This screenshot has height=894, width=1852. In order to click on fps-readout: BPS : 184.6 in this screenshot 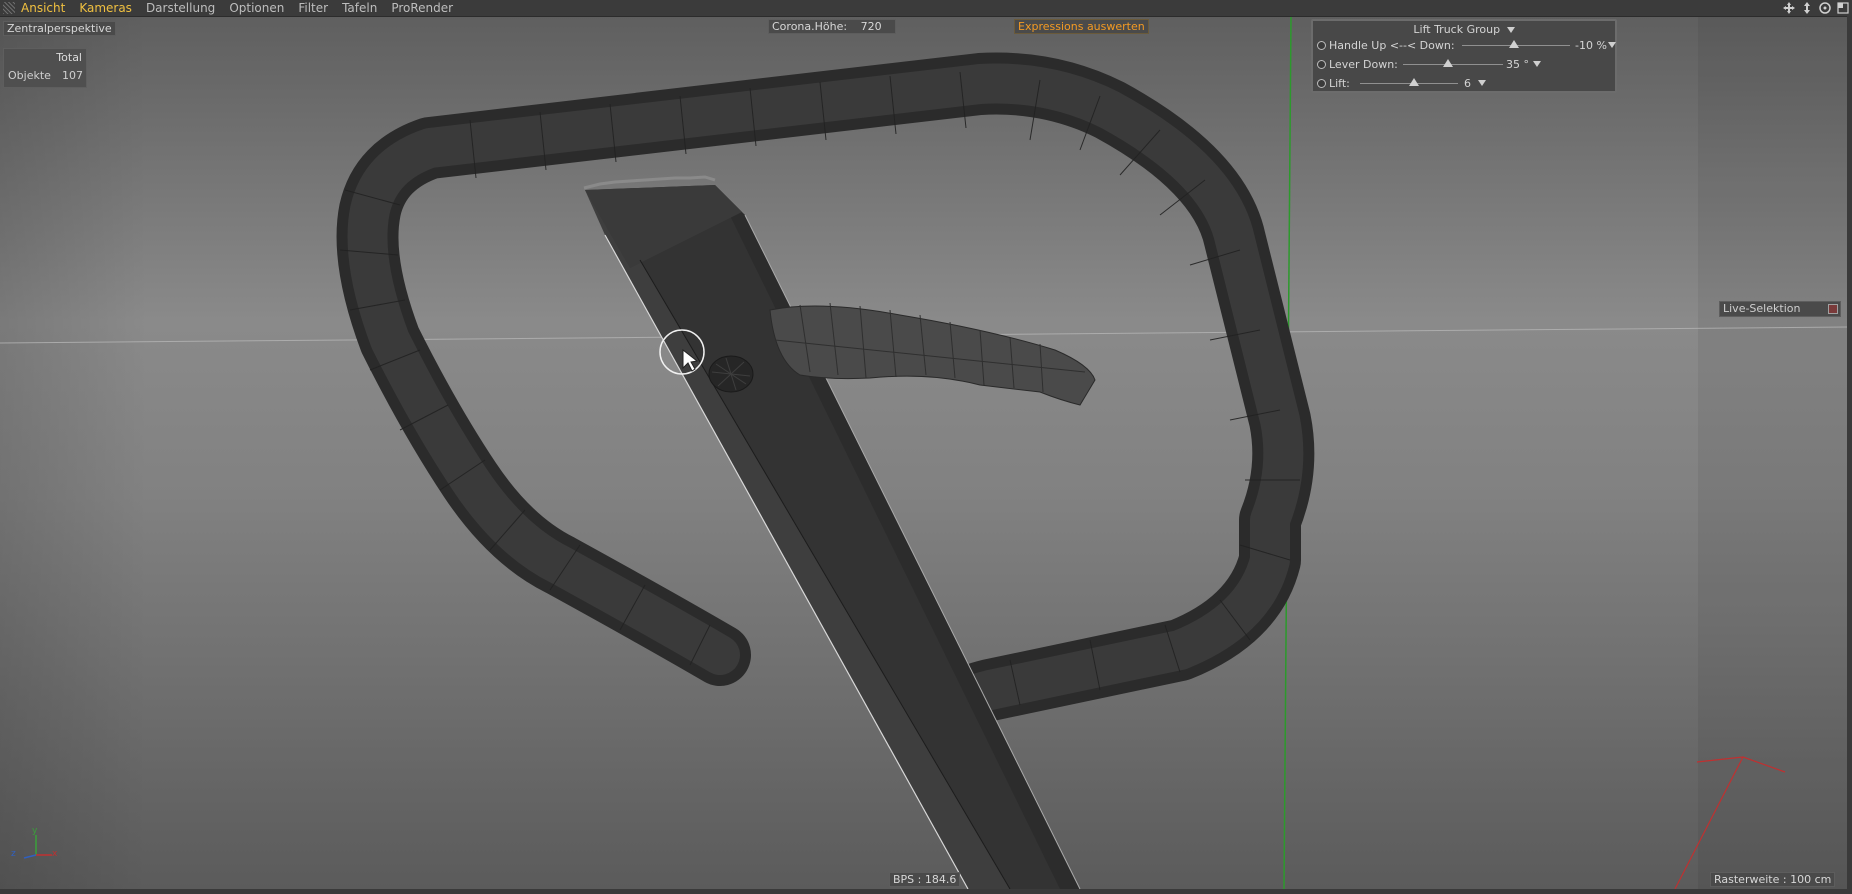, I will do `click(925, 879)`.